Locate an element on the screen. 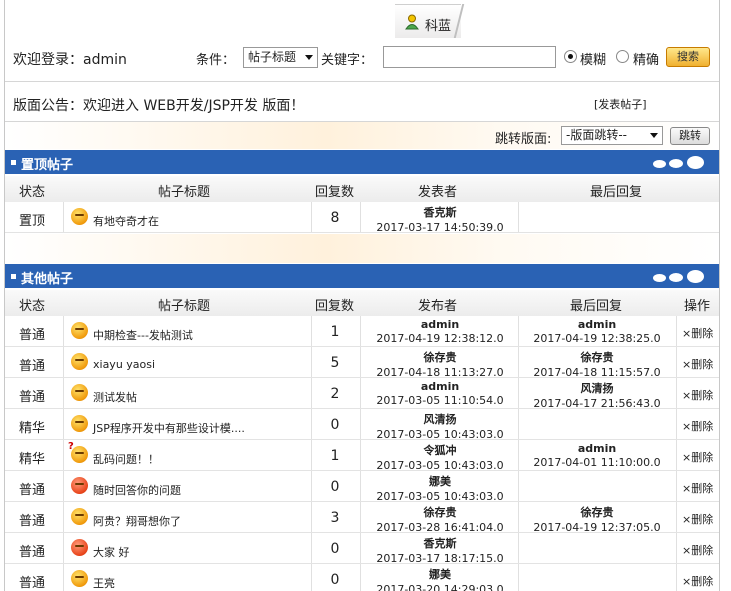 The image size is (731, 591). post-title-link: 阿贵？翔哥想你了 is located at coordinates (137, 521).